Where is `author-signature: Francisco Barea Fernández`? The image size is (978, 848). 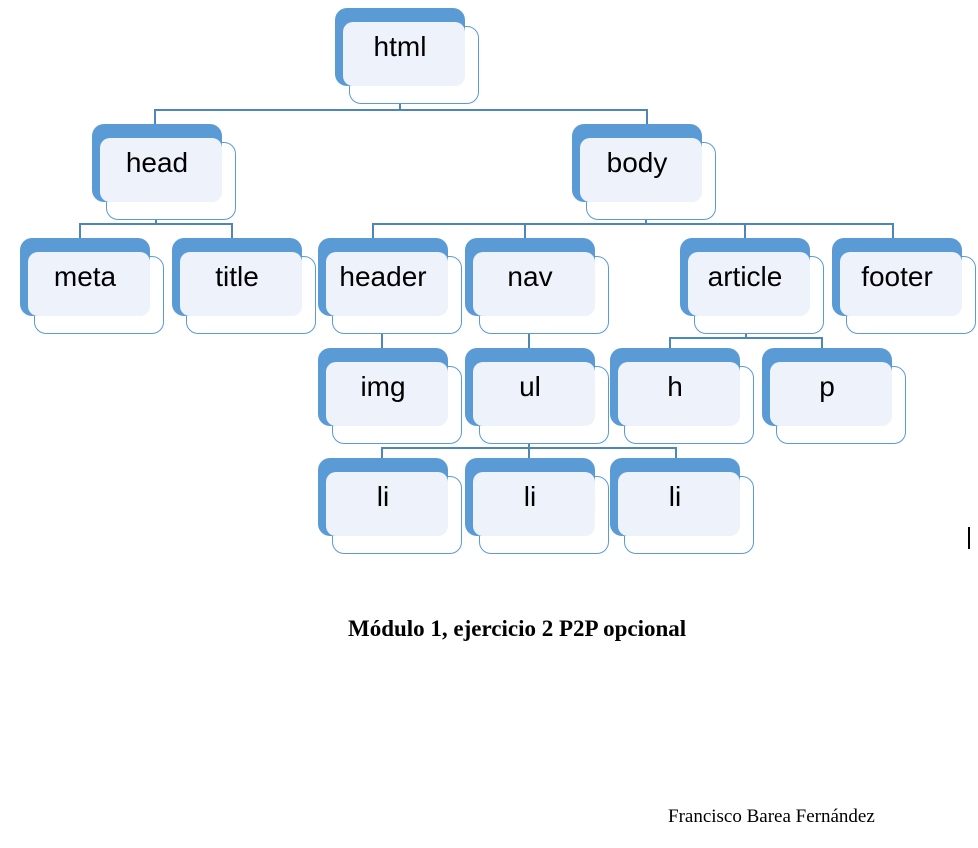 author-signature: Francisco Barea Fernández is located at coordinates (771, 816).